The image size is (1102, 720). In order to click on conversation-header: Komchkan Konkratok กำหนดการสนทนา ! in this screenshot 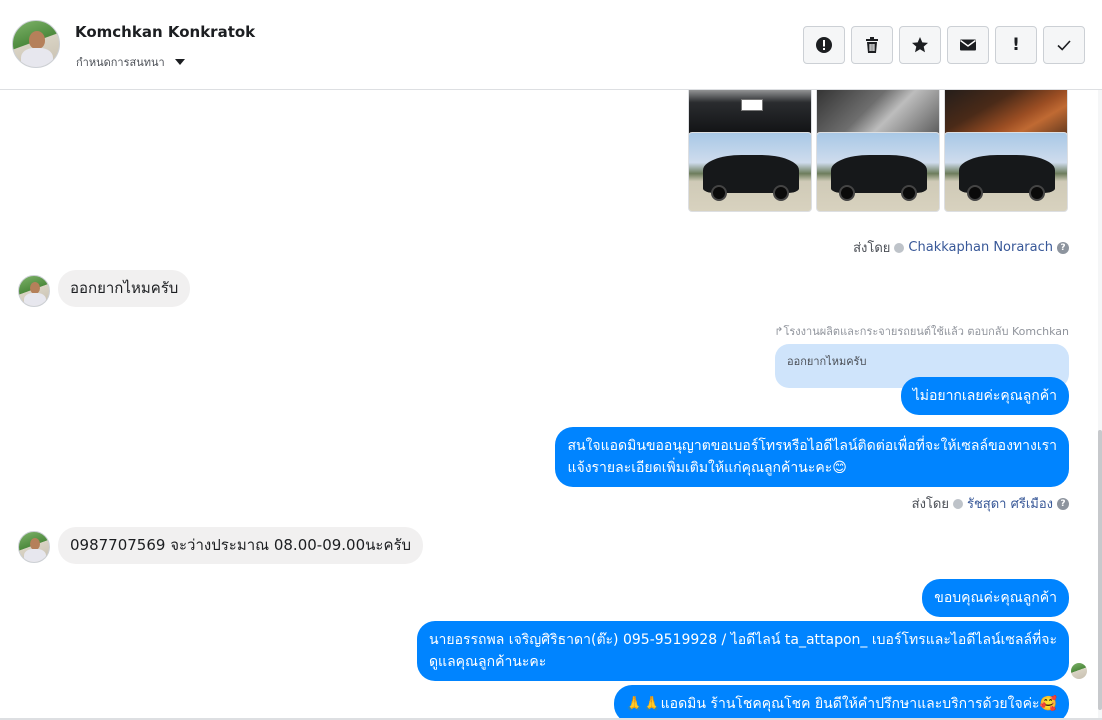, I will do `click(551, 45)`.